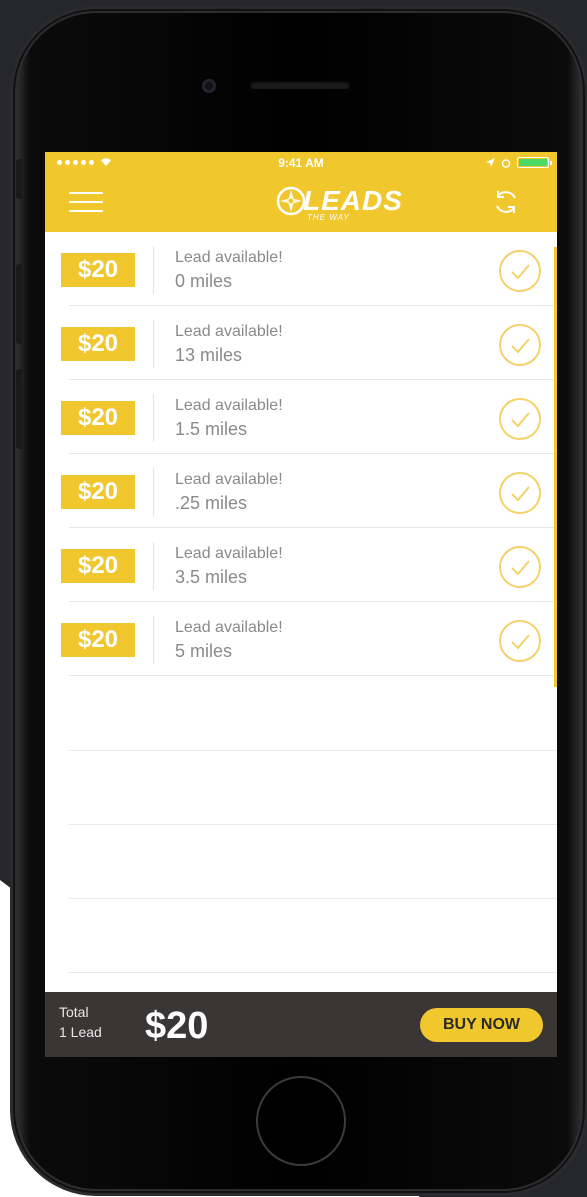  What do you see at coordinates (211, 429) in the screenshot?
I see `lead-distance: 1.5 miles` at bounding box center [211, 429].